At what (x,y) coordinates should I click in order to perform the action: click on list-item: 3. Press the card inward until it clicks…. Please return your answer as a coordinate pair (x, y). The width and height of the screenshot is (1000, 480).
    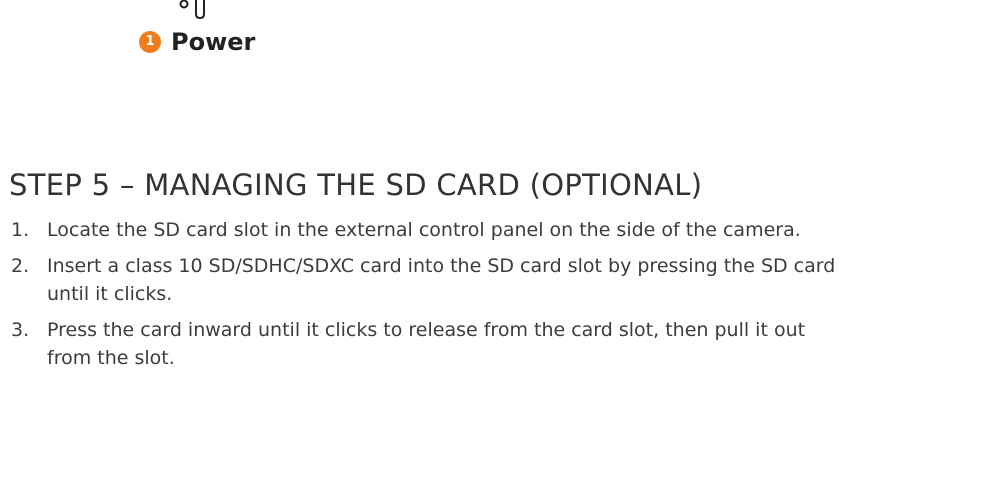
    Looking at the image, I should click on (426, 344).